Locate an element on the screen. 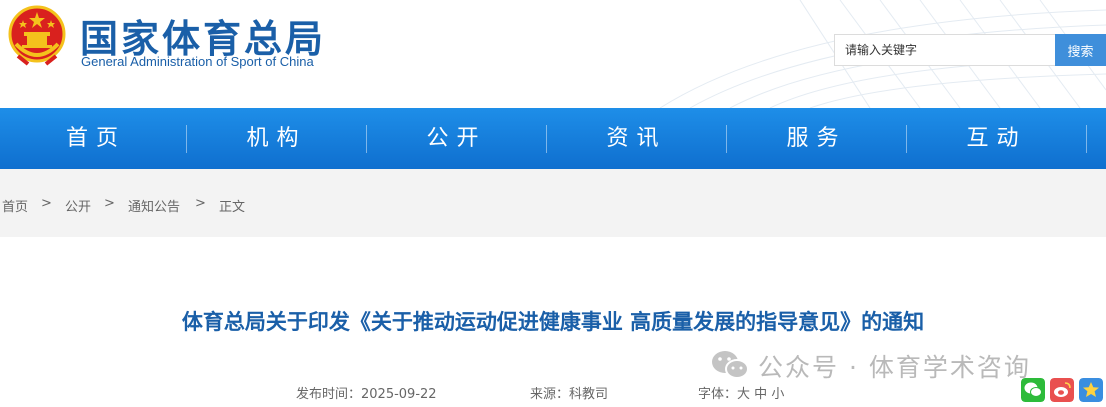  national-emblem-icon is located at coordinates (37, 35).